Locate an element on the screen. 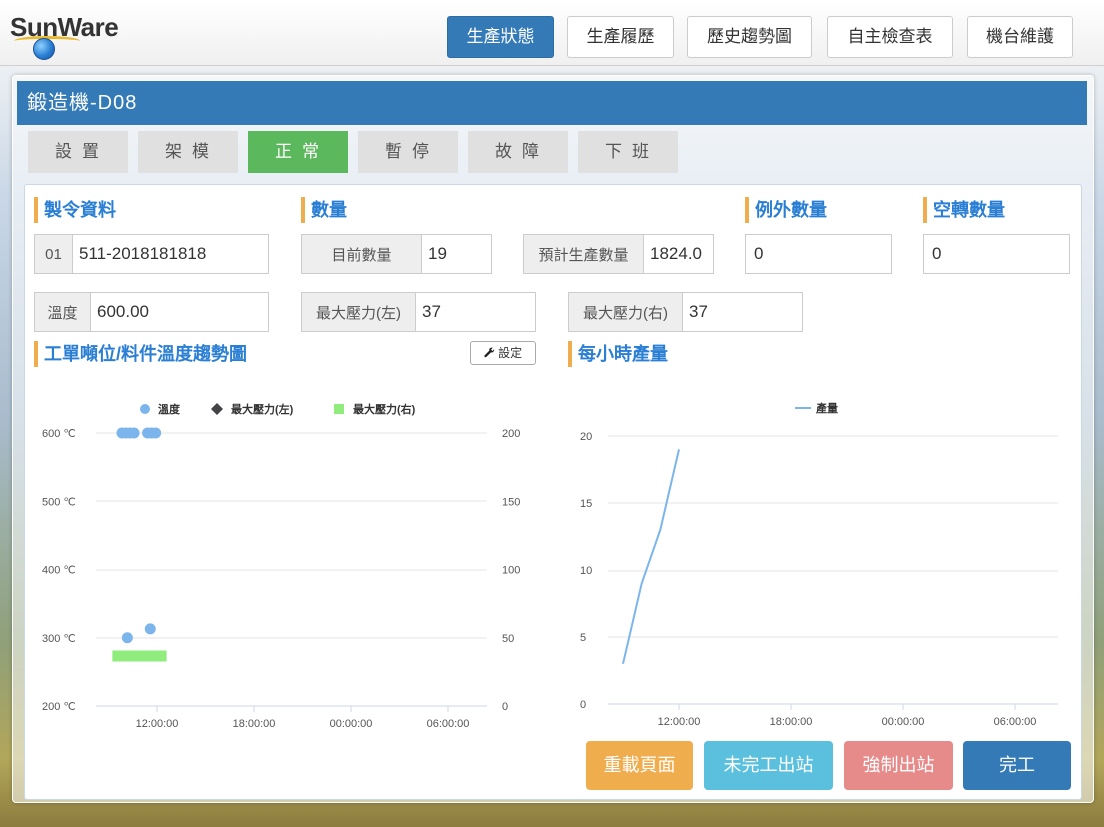  trend-chart-legend: 溫度 最大壓力(左) 最大壓力(右) is located at coordinates (278, 409).